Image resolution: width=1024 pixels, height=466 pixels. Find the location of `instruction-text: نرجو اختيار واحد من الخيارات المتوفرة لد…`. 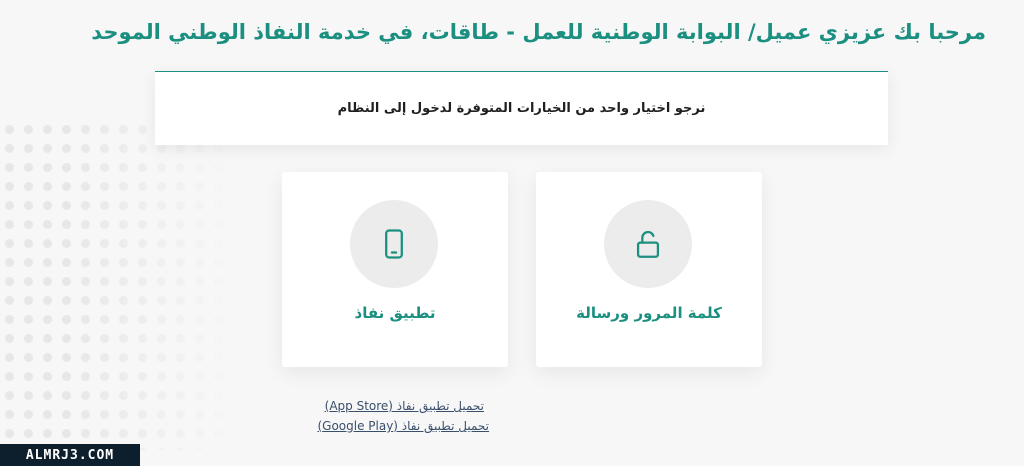

instruction-text: نرجو اختيار واحد من الخيارات المتوفرة لد… is located at coordinates (521, 108).